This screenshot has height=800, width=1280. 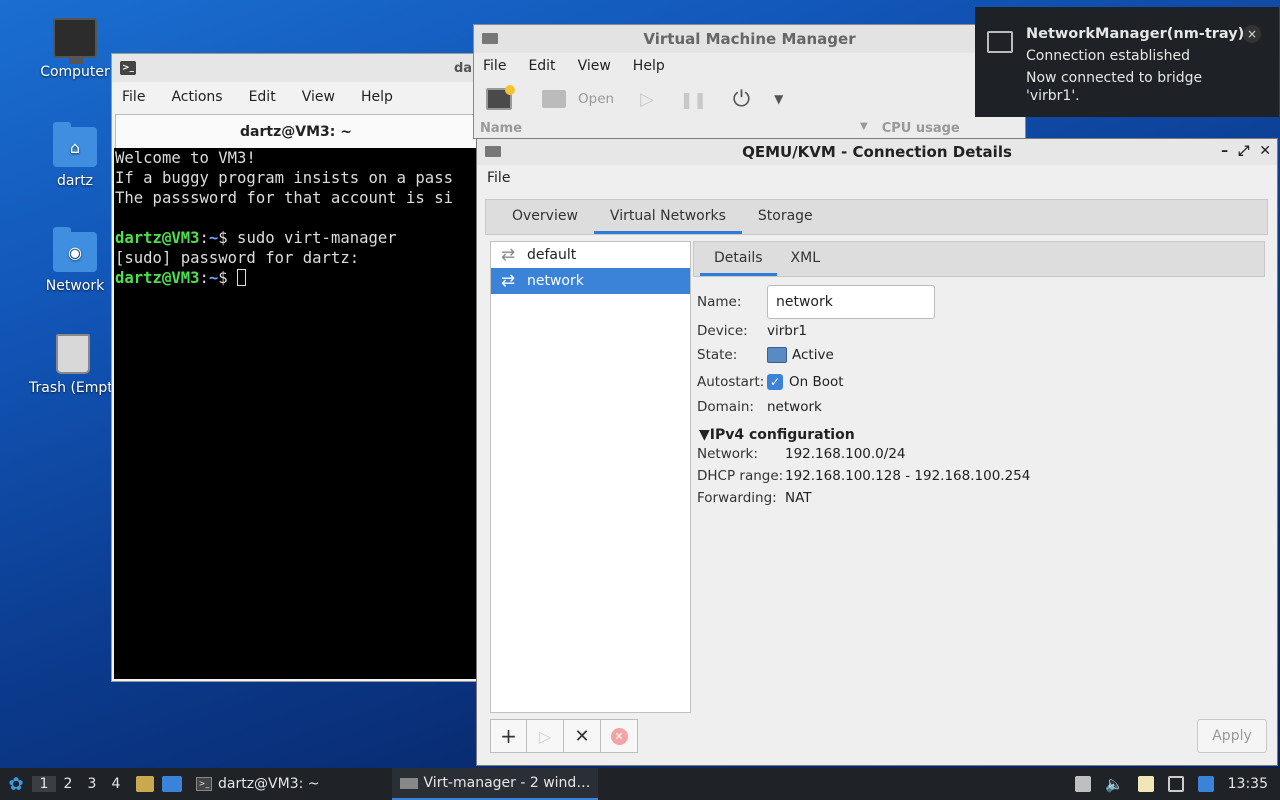 I want to click on start-menu-icon: ✿, so click(x=16, y=784).